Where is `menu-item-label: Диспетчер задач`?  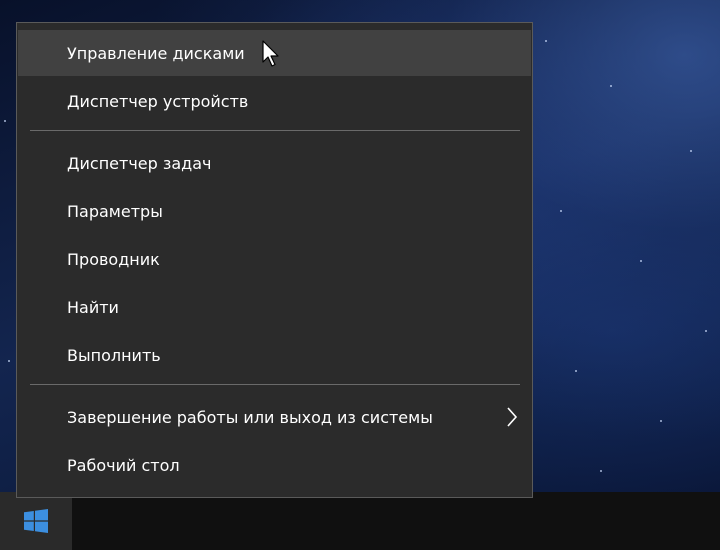
menu-item-label: Диспетчер задач is located at coordinates (139, 163).